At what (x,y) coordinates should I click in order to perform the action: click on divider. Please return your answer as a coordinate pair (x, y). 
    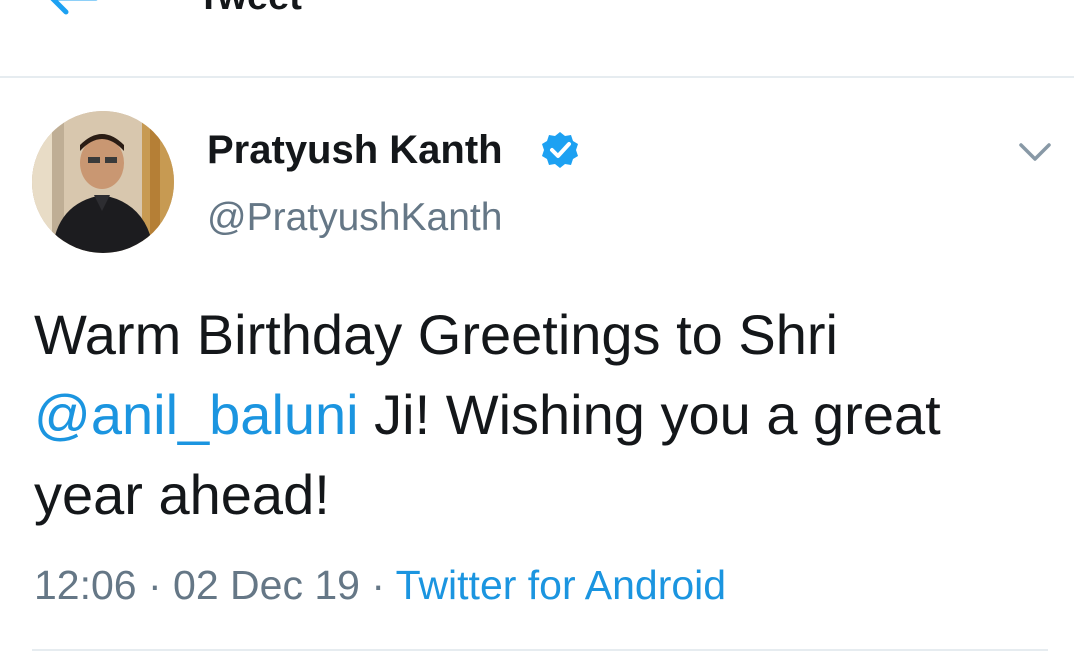
    Looking at the image, I should click on (540, 650).